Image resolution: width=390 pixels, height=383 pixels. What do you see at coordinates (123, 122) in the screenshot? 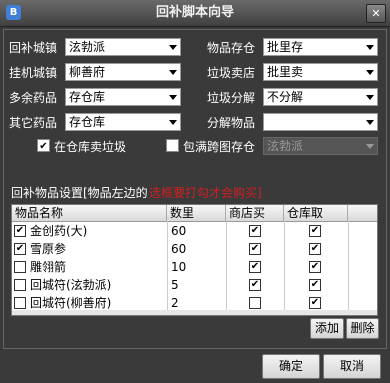
I see `other-potions-select: 存仓库` at bounding box center [123, 122].